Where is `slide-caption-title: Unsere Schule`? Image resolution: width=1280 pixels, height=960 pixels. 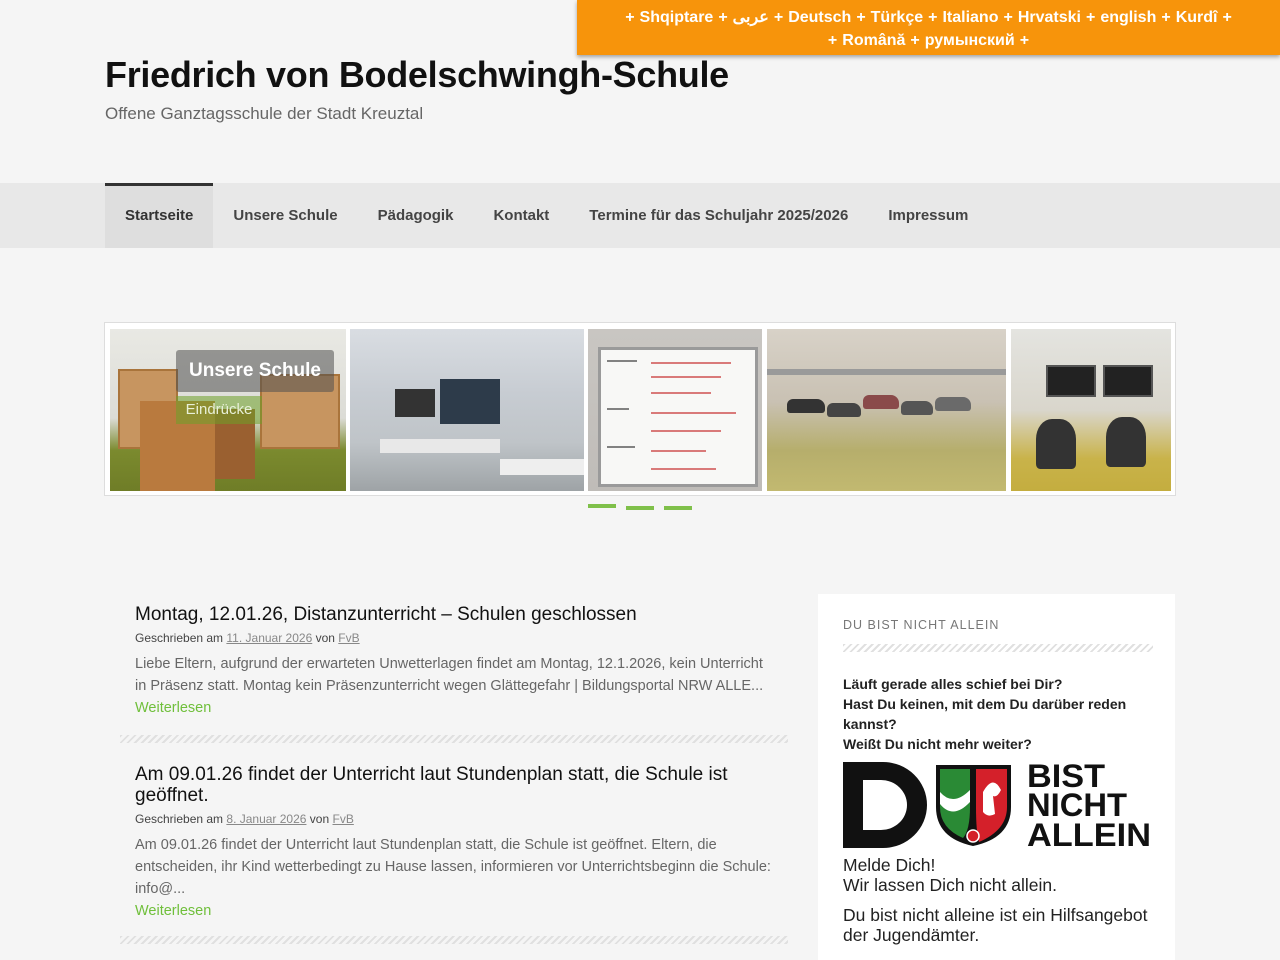 slide-caption-title: Unsere Schule is located at coordinates (255, 371).